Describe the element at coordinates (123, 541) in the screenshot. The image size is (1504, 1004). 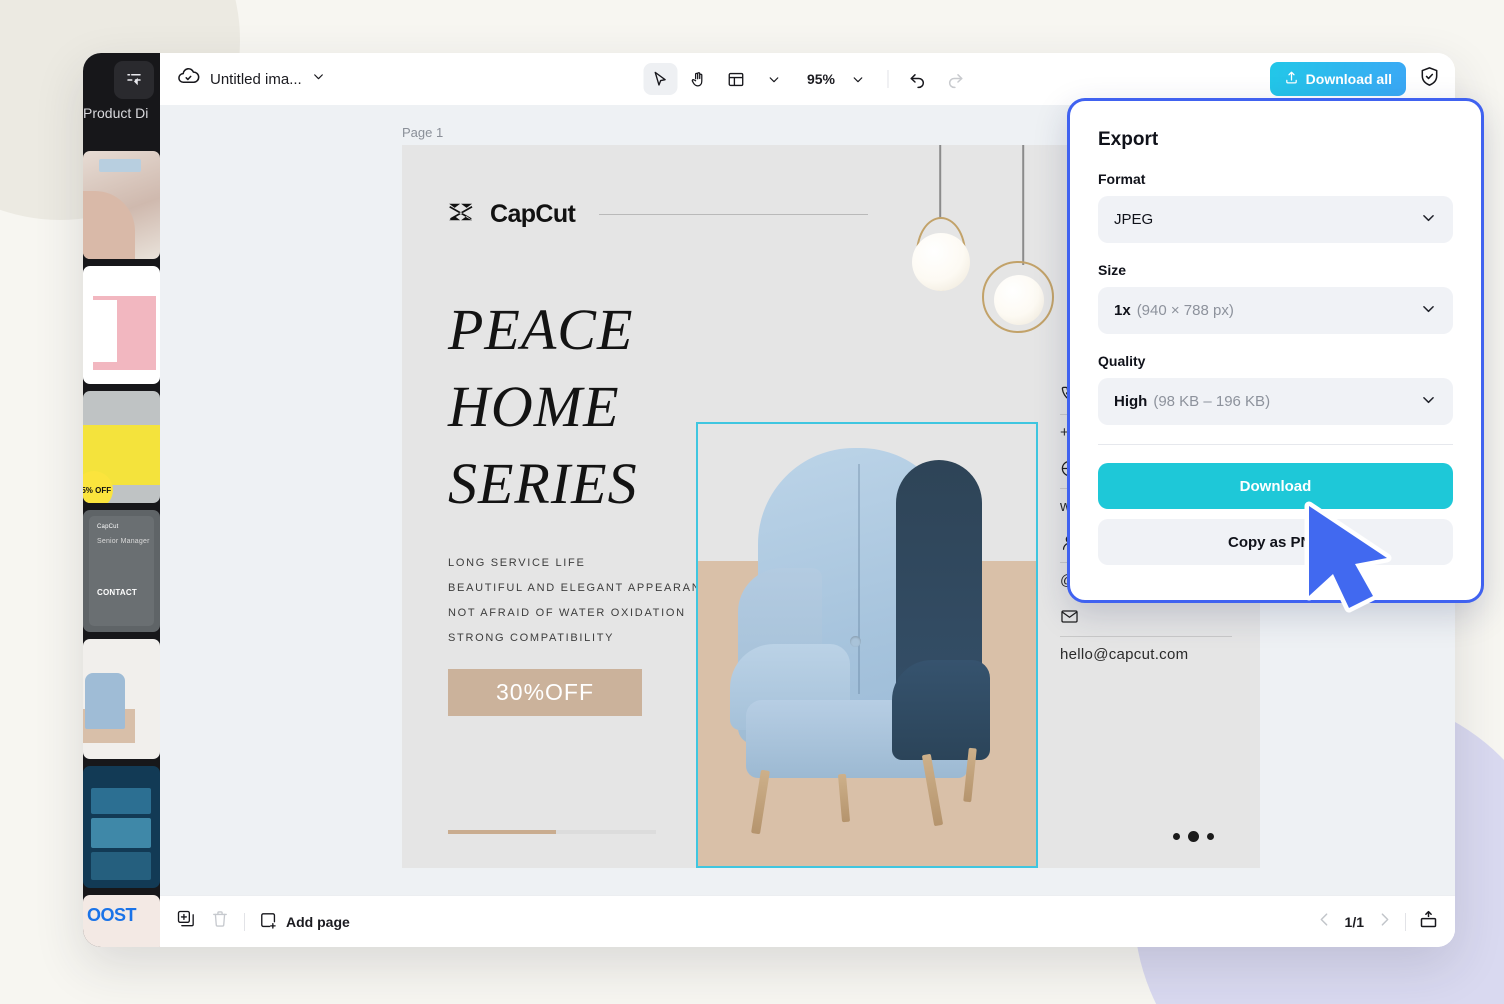
I see `thumb-role: Senior Manager` at that location.